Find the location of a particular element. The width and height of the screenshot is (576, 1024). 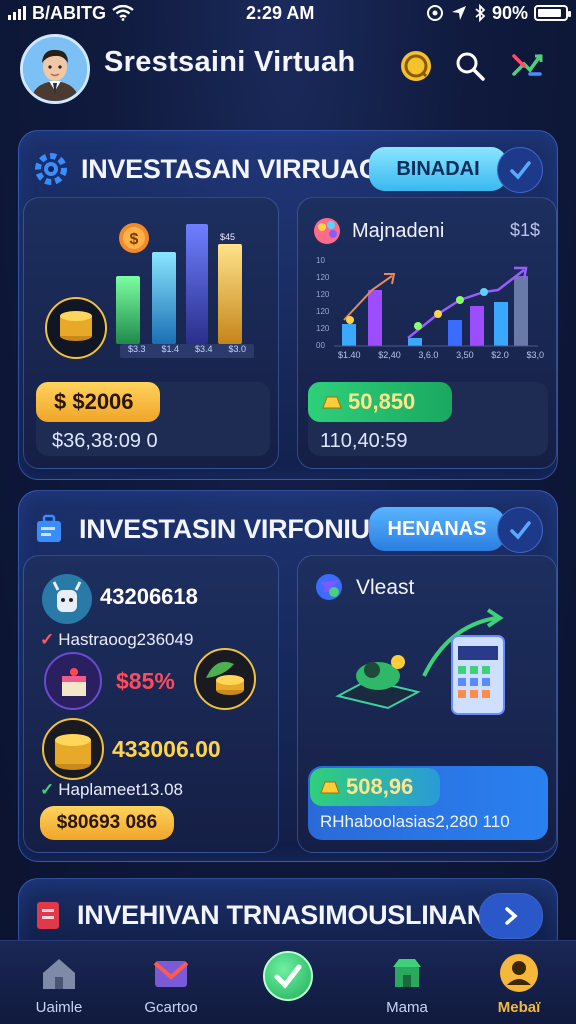

transfer-card: Vleast 508,96 RHhaboolasias2,280 110 is located at coordinates (427, 704).